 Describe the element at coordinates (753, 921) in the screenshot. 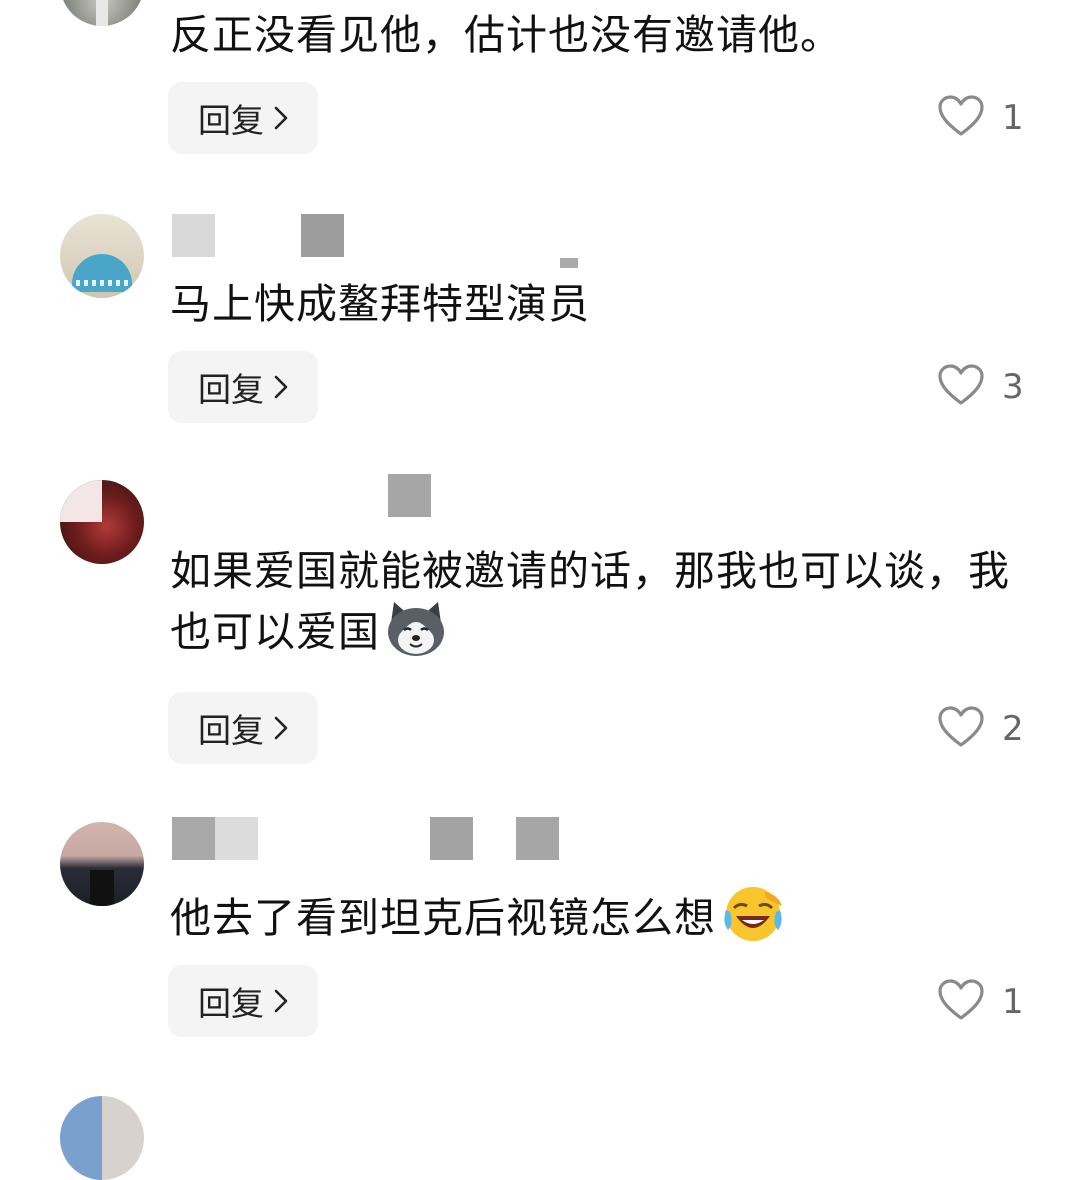

I see `laughing-crying-emoji` at that location.